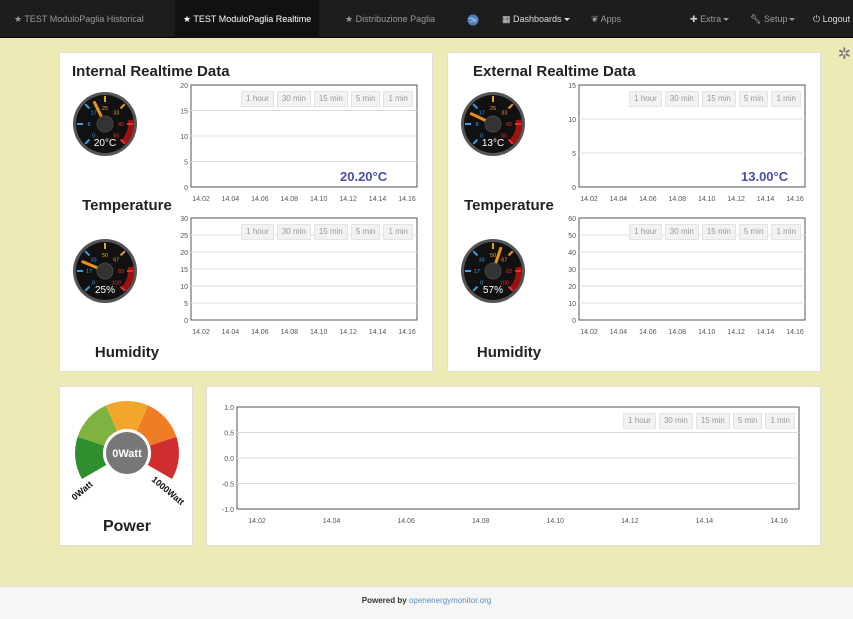 Image resolution: width=853 pixels, height=619 pixels. I want to click on footer-link: openenergymonitor.org, so click(450, 600).